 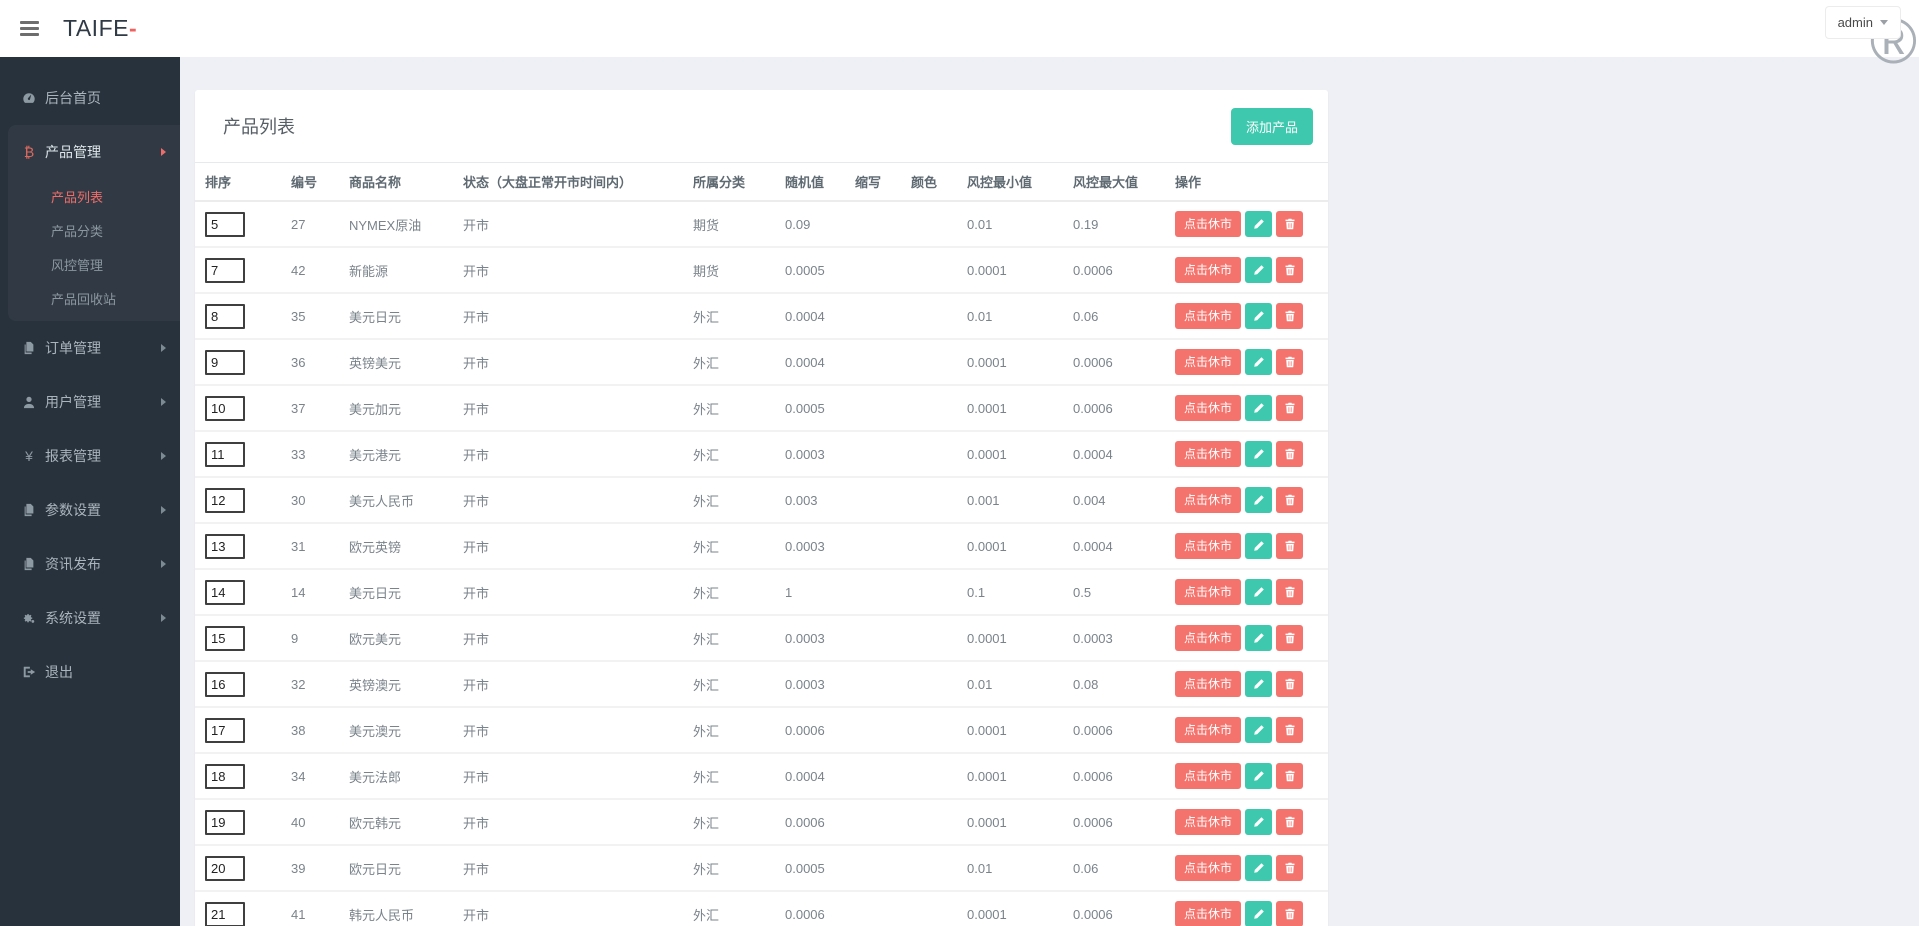 What do you see at coordinates (94, 264) in the screenshot?
I see `sidebar-item-risk-management: 风控管理` at bounding box center [94, 264].